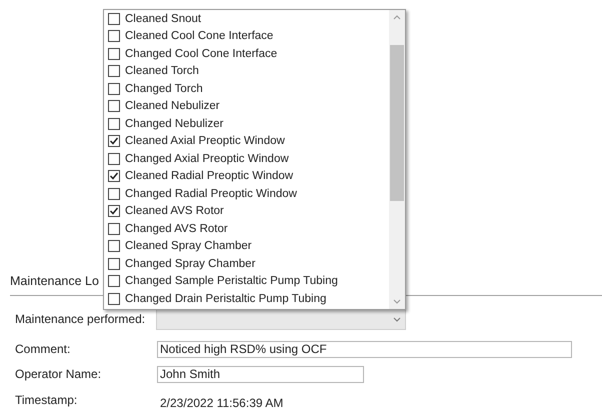 This screenshot has width=602, height=408. What do you see at coordinates (248, 176) in the screenshot?
I see `option-item: Cleaned Radial Preoptic Window` at bounding box center [248, 176].